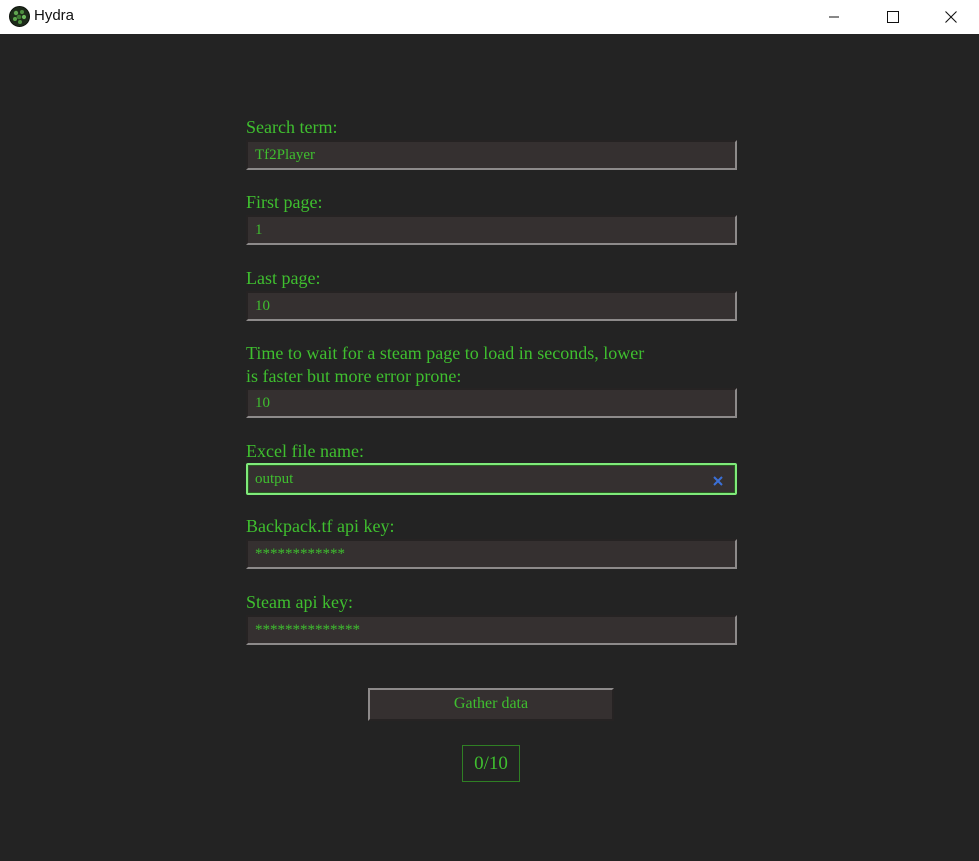 The height and width of the screenshot is (861, 979). I want to click on excel-file-label: Excel file name:, so click(305, 451).